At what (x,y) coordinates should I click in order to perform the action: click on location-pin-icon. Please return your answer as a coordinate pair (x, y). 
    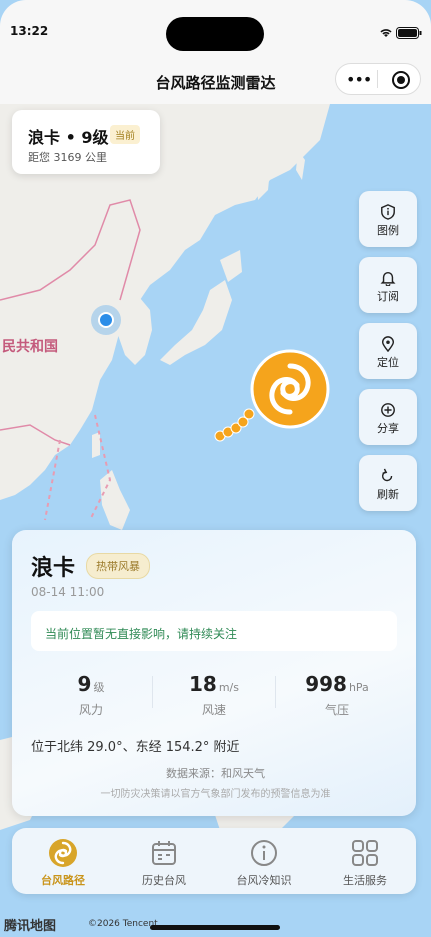
    Looking at the image, I should click on (388, 344).